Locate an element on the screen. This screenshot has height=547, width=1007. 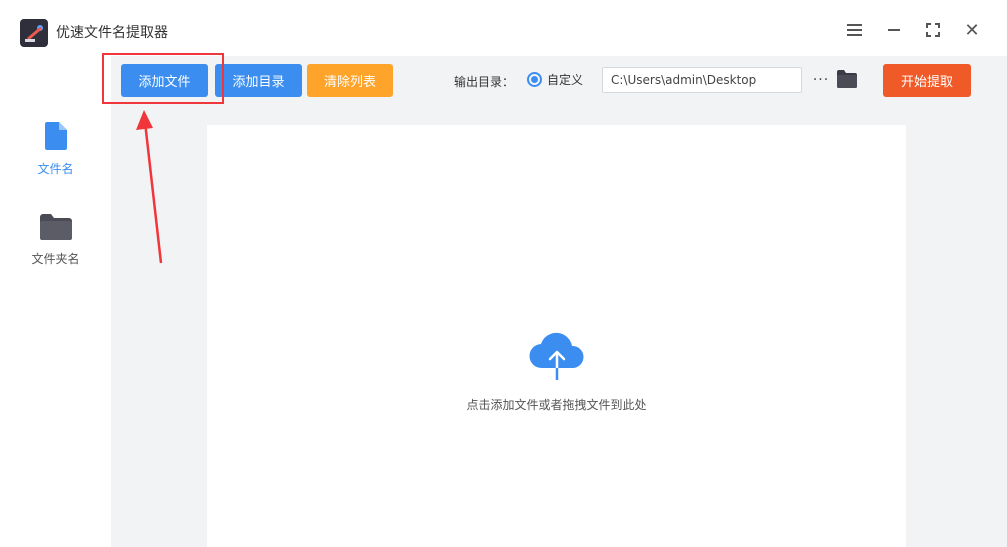
add-file-button: 添加文件 is located at coordinates (164, 80).